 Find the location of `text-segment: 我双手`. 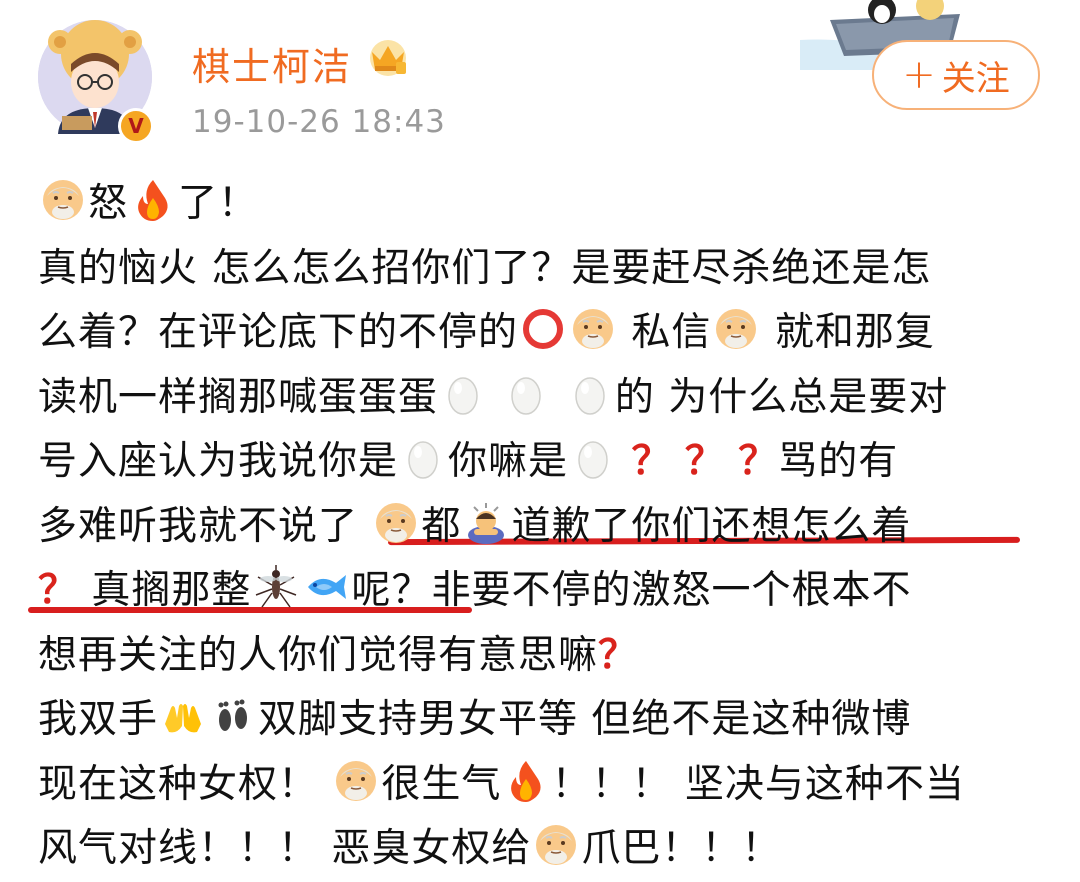

text-segment: 我双手 is located at coordinates (98, 719).